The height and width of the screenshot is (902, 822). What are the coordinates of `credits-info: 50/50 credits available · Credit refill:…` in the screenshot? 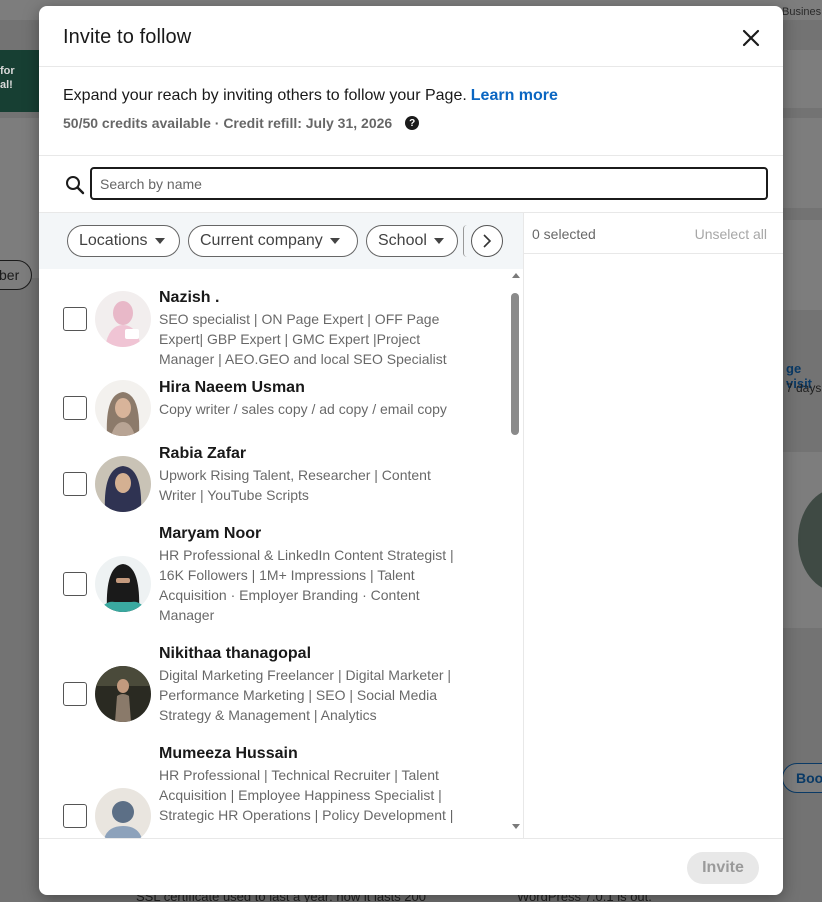 It's located at (241, 123).